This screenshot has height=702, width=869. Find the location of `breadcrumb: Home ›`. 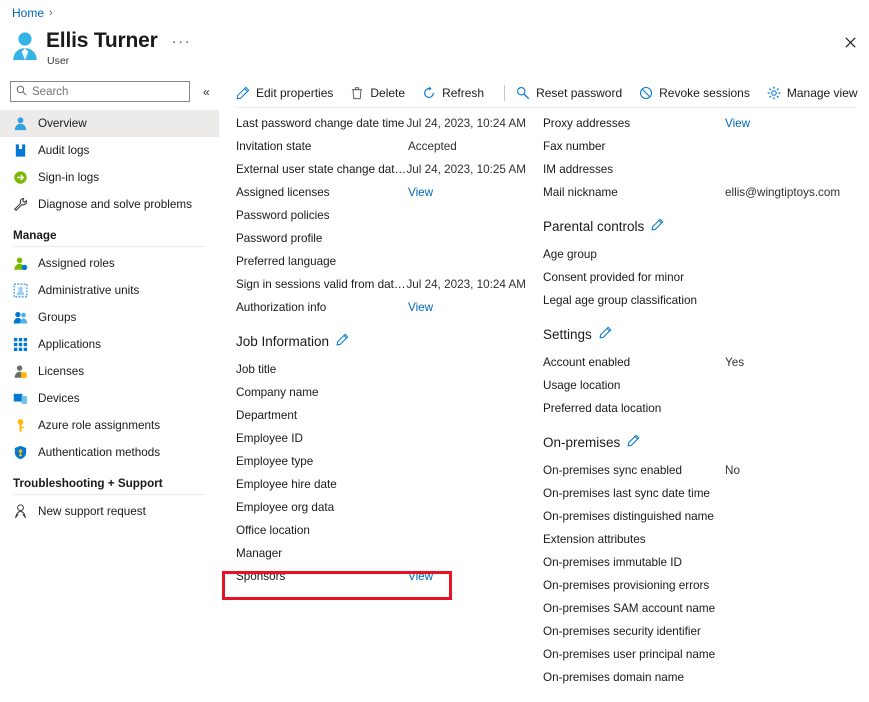

breadcrumb: Home › is located at coordinates (32, 13).